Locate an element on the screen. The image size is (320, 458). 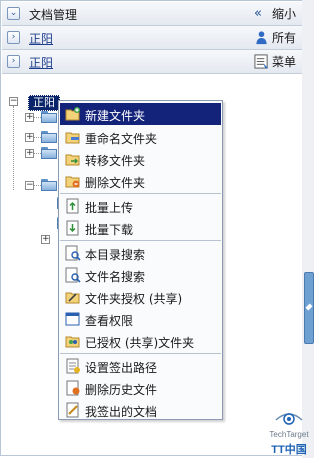
watermark-logo: TechTarget TT中国 is located at coordinates (289, 431).